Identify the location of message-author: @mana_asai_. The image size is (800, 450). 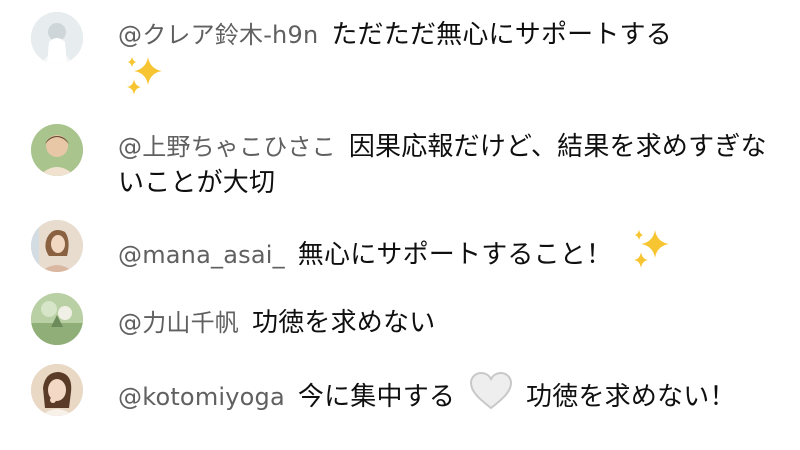
(201, 255).